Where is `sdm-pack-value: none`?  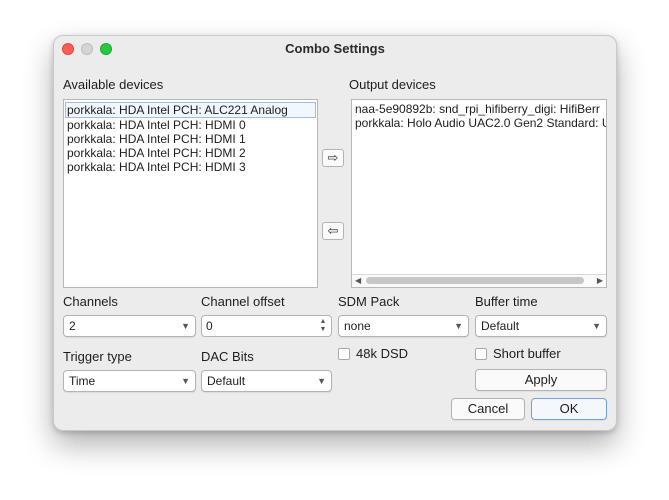 sdm-pack-value: none is located at coordinates (357, 326).